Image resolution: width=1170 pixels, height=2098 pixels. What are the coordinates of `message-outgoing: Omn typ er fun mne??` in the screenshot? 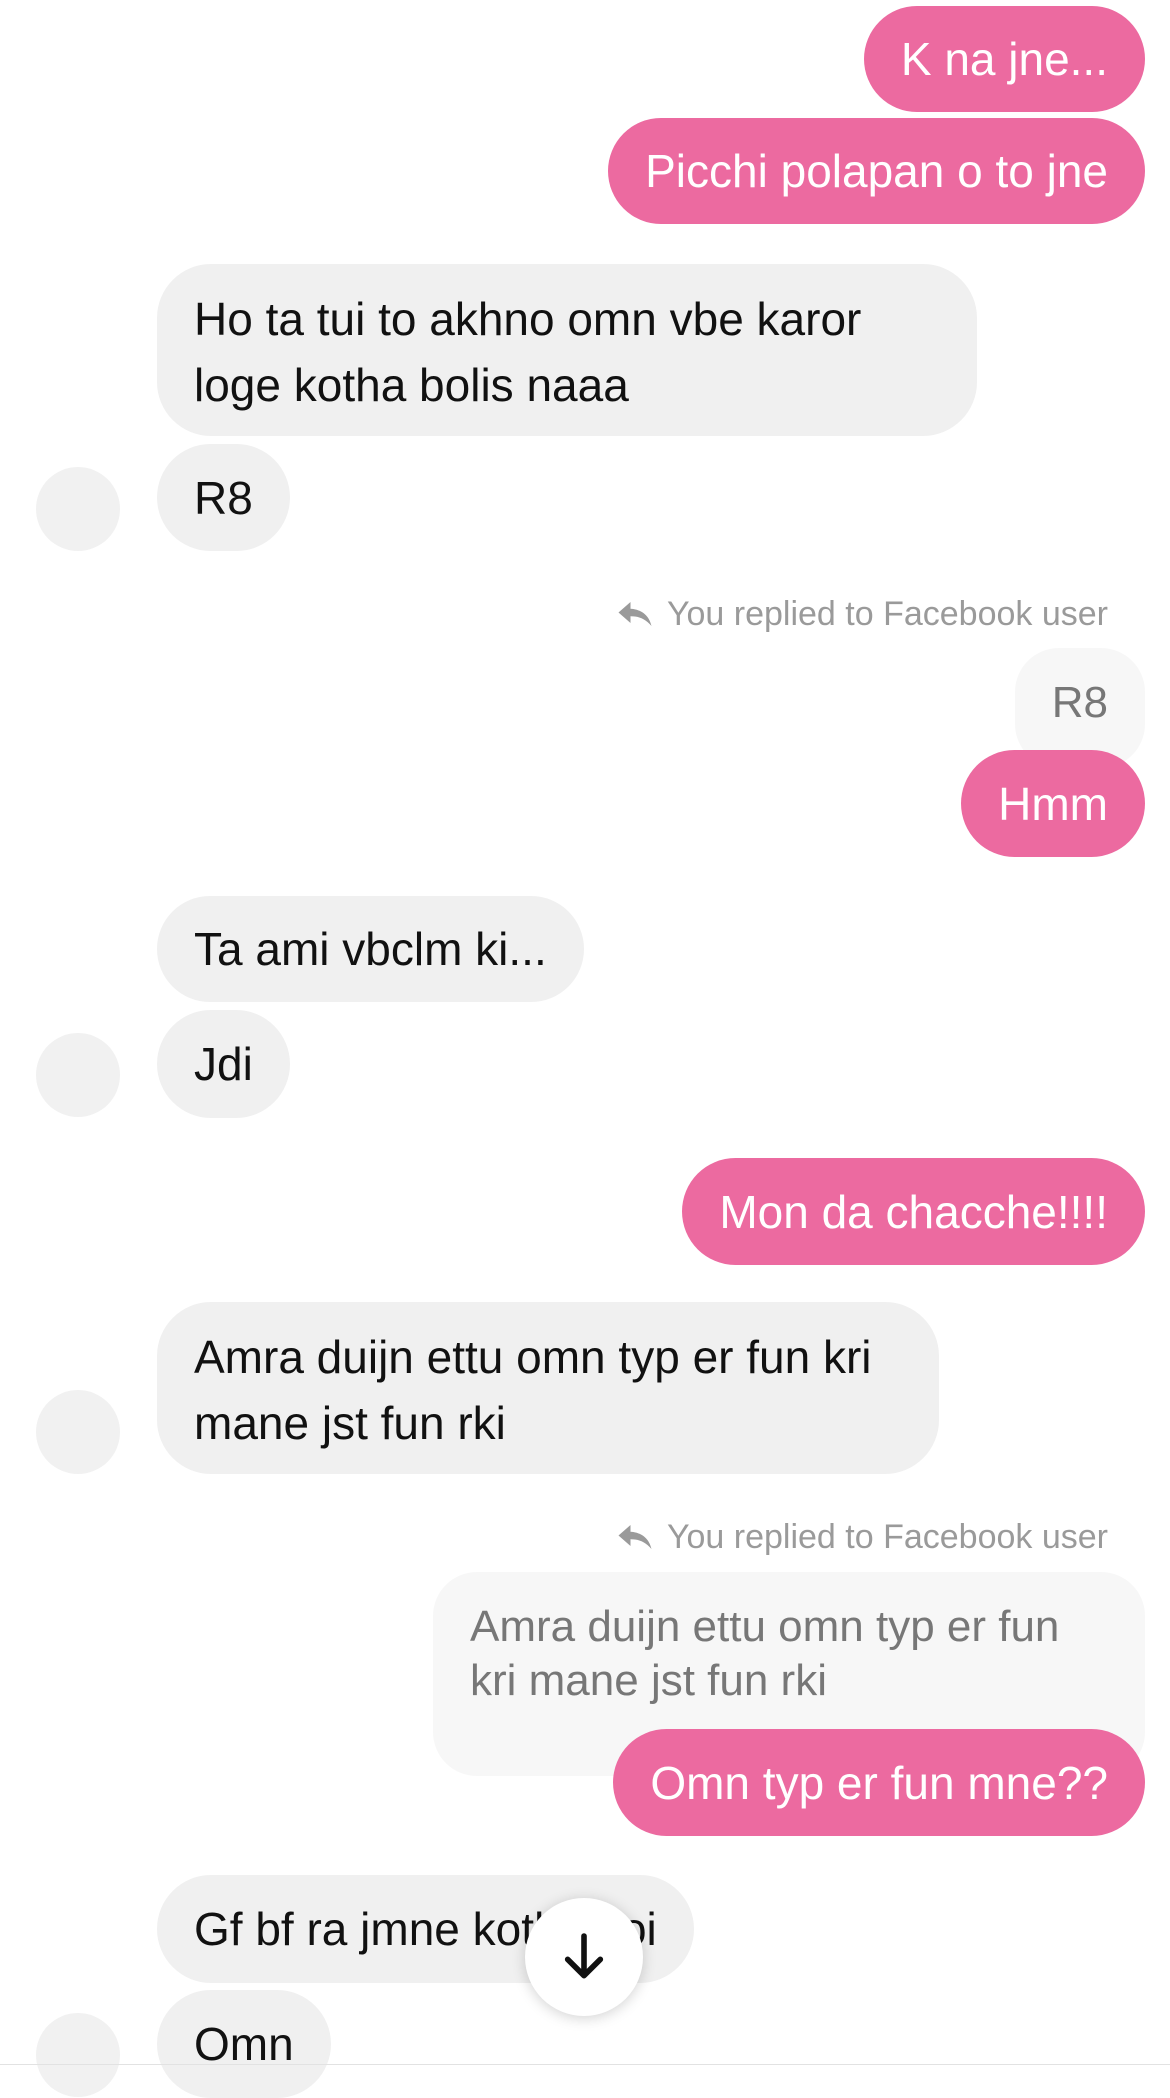 It's located at (879, 1782).